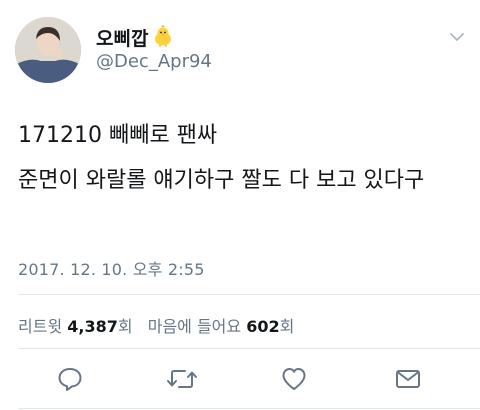 The height and width of the screenshot is (410, 480). Describe the element at coordinates (70, 379) in the screenshot. I see `reply-icon` at that location.